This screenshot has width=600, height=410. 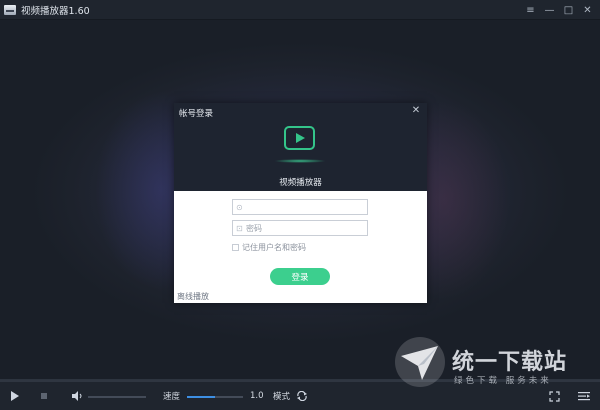 What do you see at coordinates (235, 247) in the screenshot?
I see `remember-checkbox` at bounding box center [235, 247].